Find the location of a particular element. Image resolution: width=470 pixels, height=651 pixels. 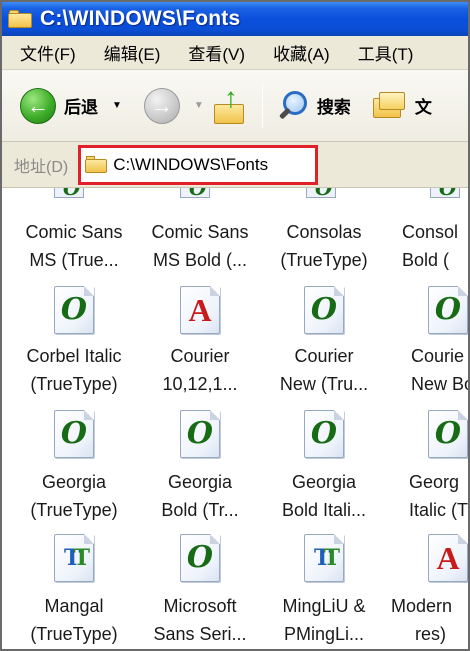

forward-dropdown-icon: ▼ is located at coordinates (199, 105).